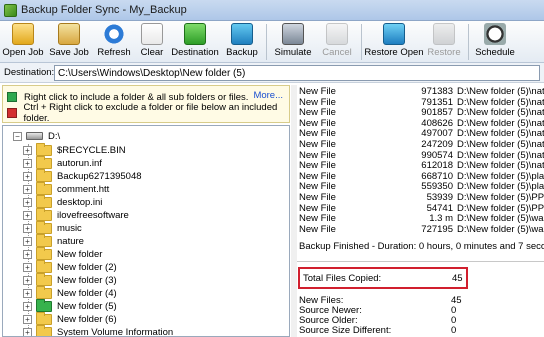 This screenshot has width=544, height=337. I want to click on log-size: 901857, so click(437, 113).